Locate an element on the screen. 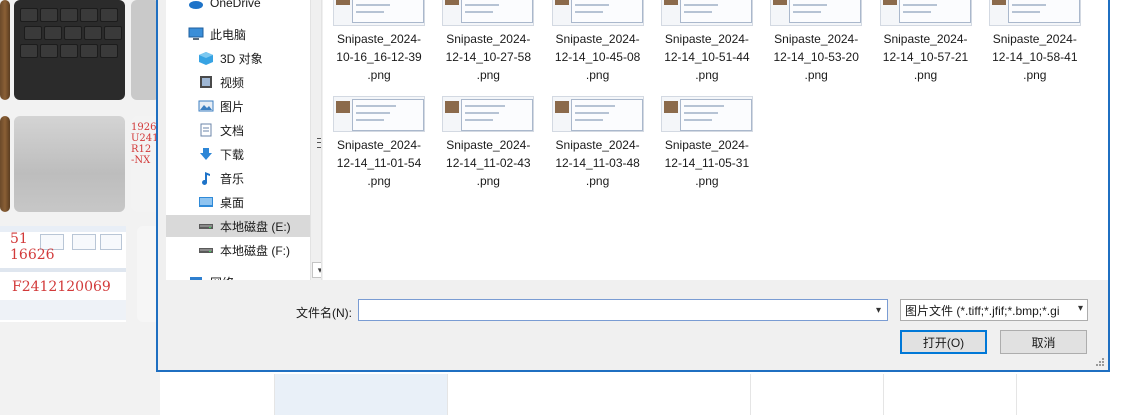  file-name: Snipaste_2024- 12-14_10-45-08 .png is located at coordinates (598, 57).